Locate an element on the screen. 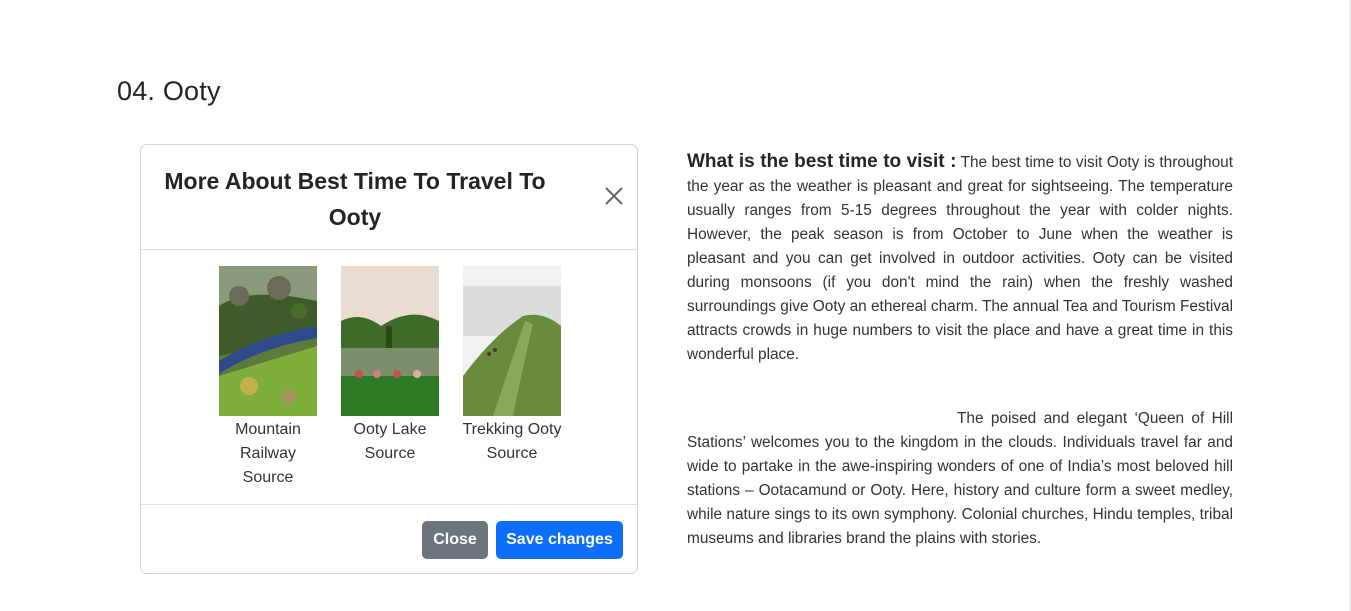 This screenshot has width=1351, height=611. save-changes-button: Save changes is located at coordinates (559, 540).